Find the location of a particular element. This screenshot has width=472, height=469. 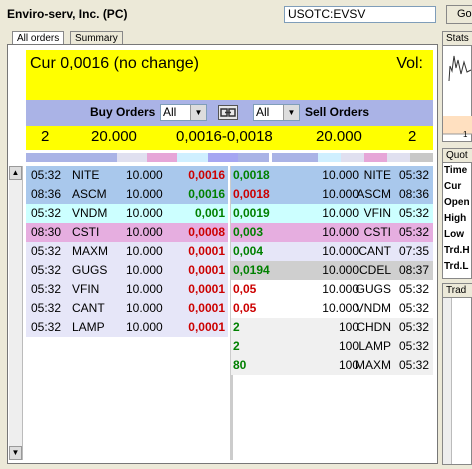

ask-price: 0,0018 is located at coordinates (251, 194).